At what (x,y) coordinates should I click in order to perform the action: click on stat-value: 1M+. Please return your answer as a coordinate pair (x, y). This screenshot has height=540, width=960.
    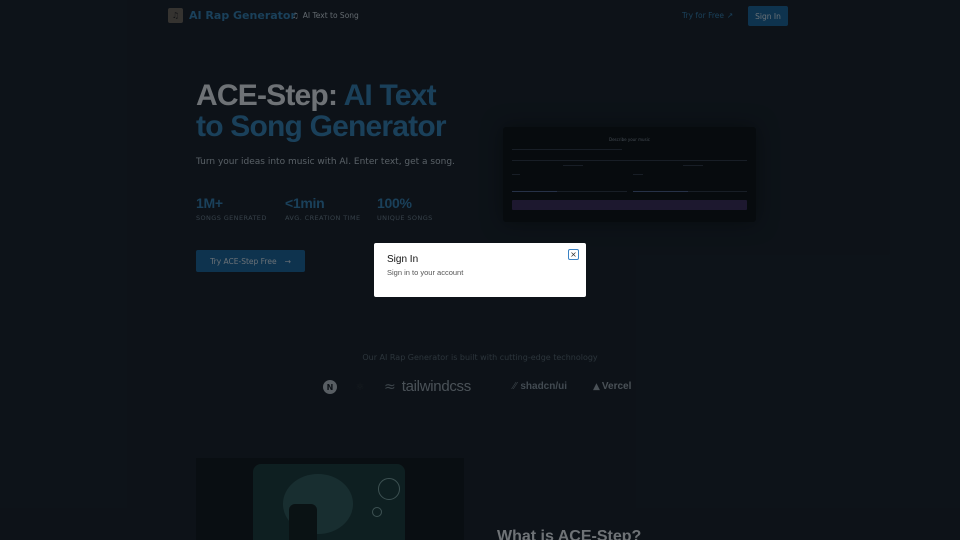
    Looking at the image, I should click on (209, 203).